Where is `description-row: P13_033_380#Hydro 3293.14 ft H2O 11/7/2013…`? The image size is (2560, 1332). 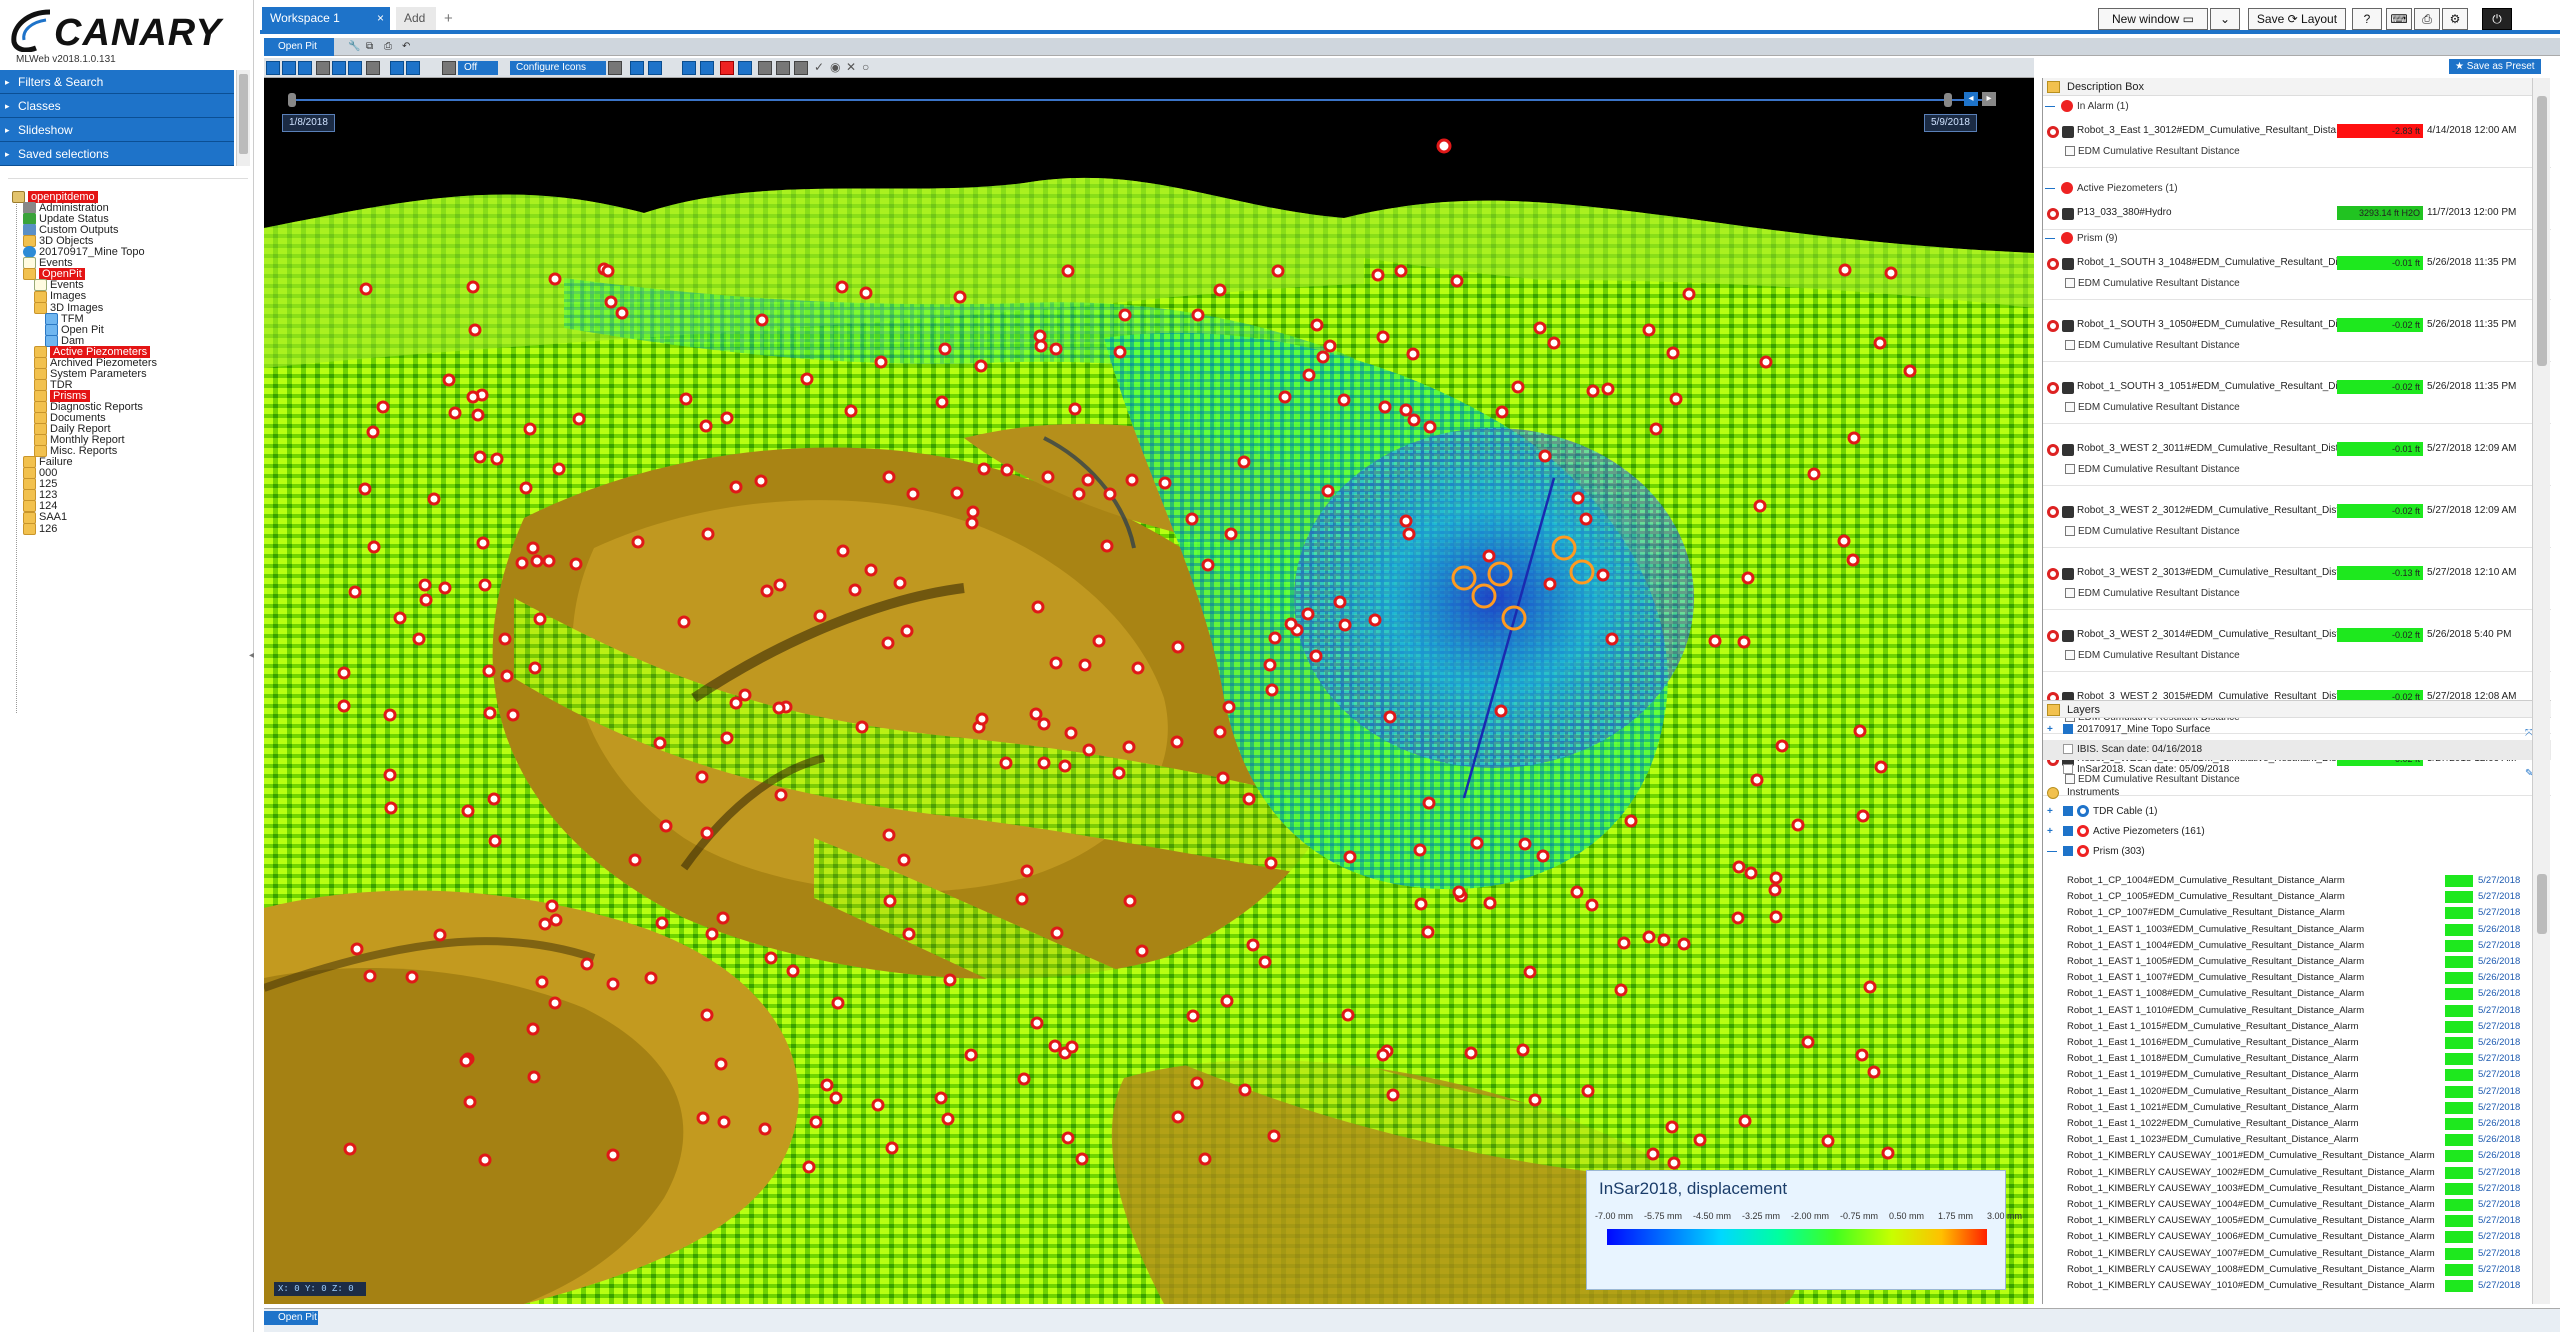
description-row: P13_033_380#Hydro 3293.14 ft H2O 11/7/2013… is located at coordinates (2297, 215).